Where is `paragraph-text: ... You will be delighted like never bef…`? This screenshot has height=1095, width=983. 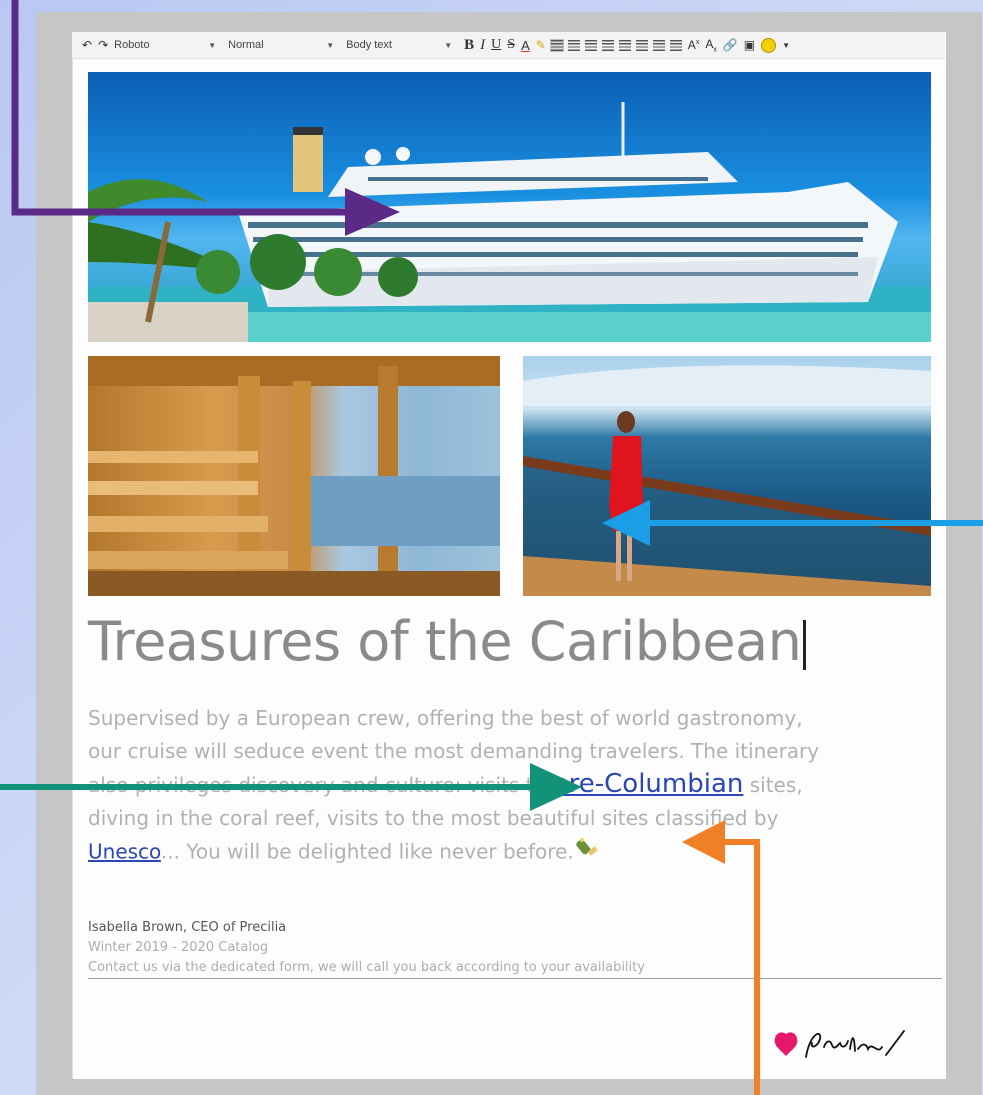
paragraph-text: ... You will be delighted like never bef… is located at coordinates (367, 851).